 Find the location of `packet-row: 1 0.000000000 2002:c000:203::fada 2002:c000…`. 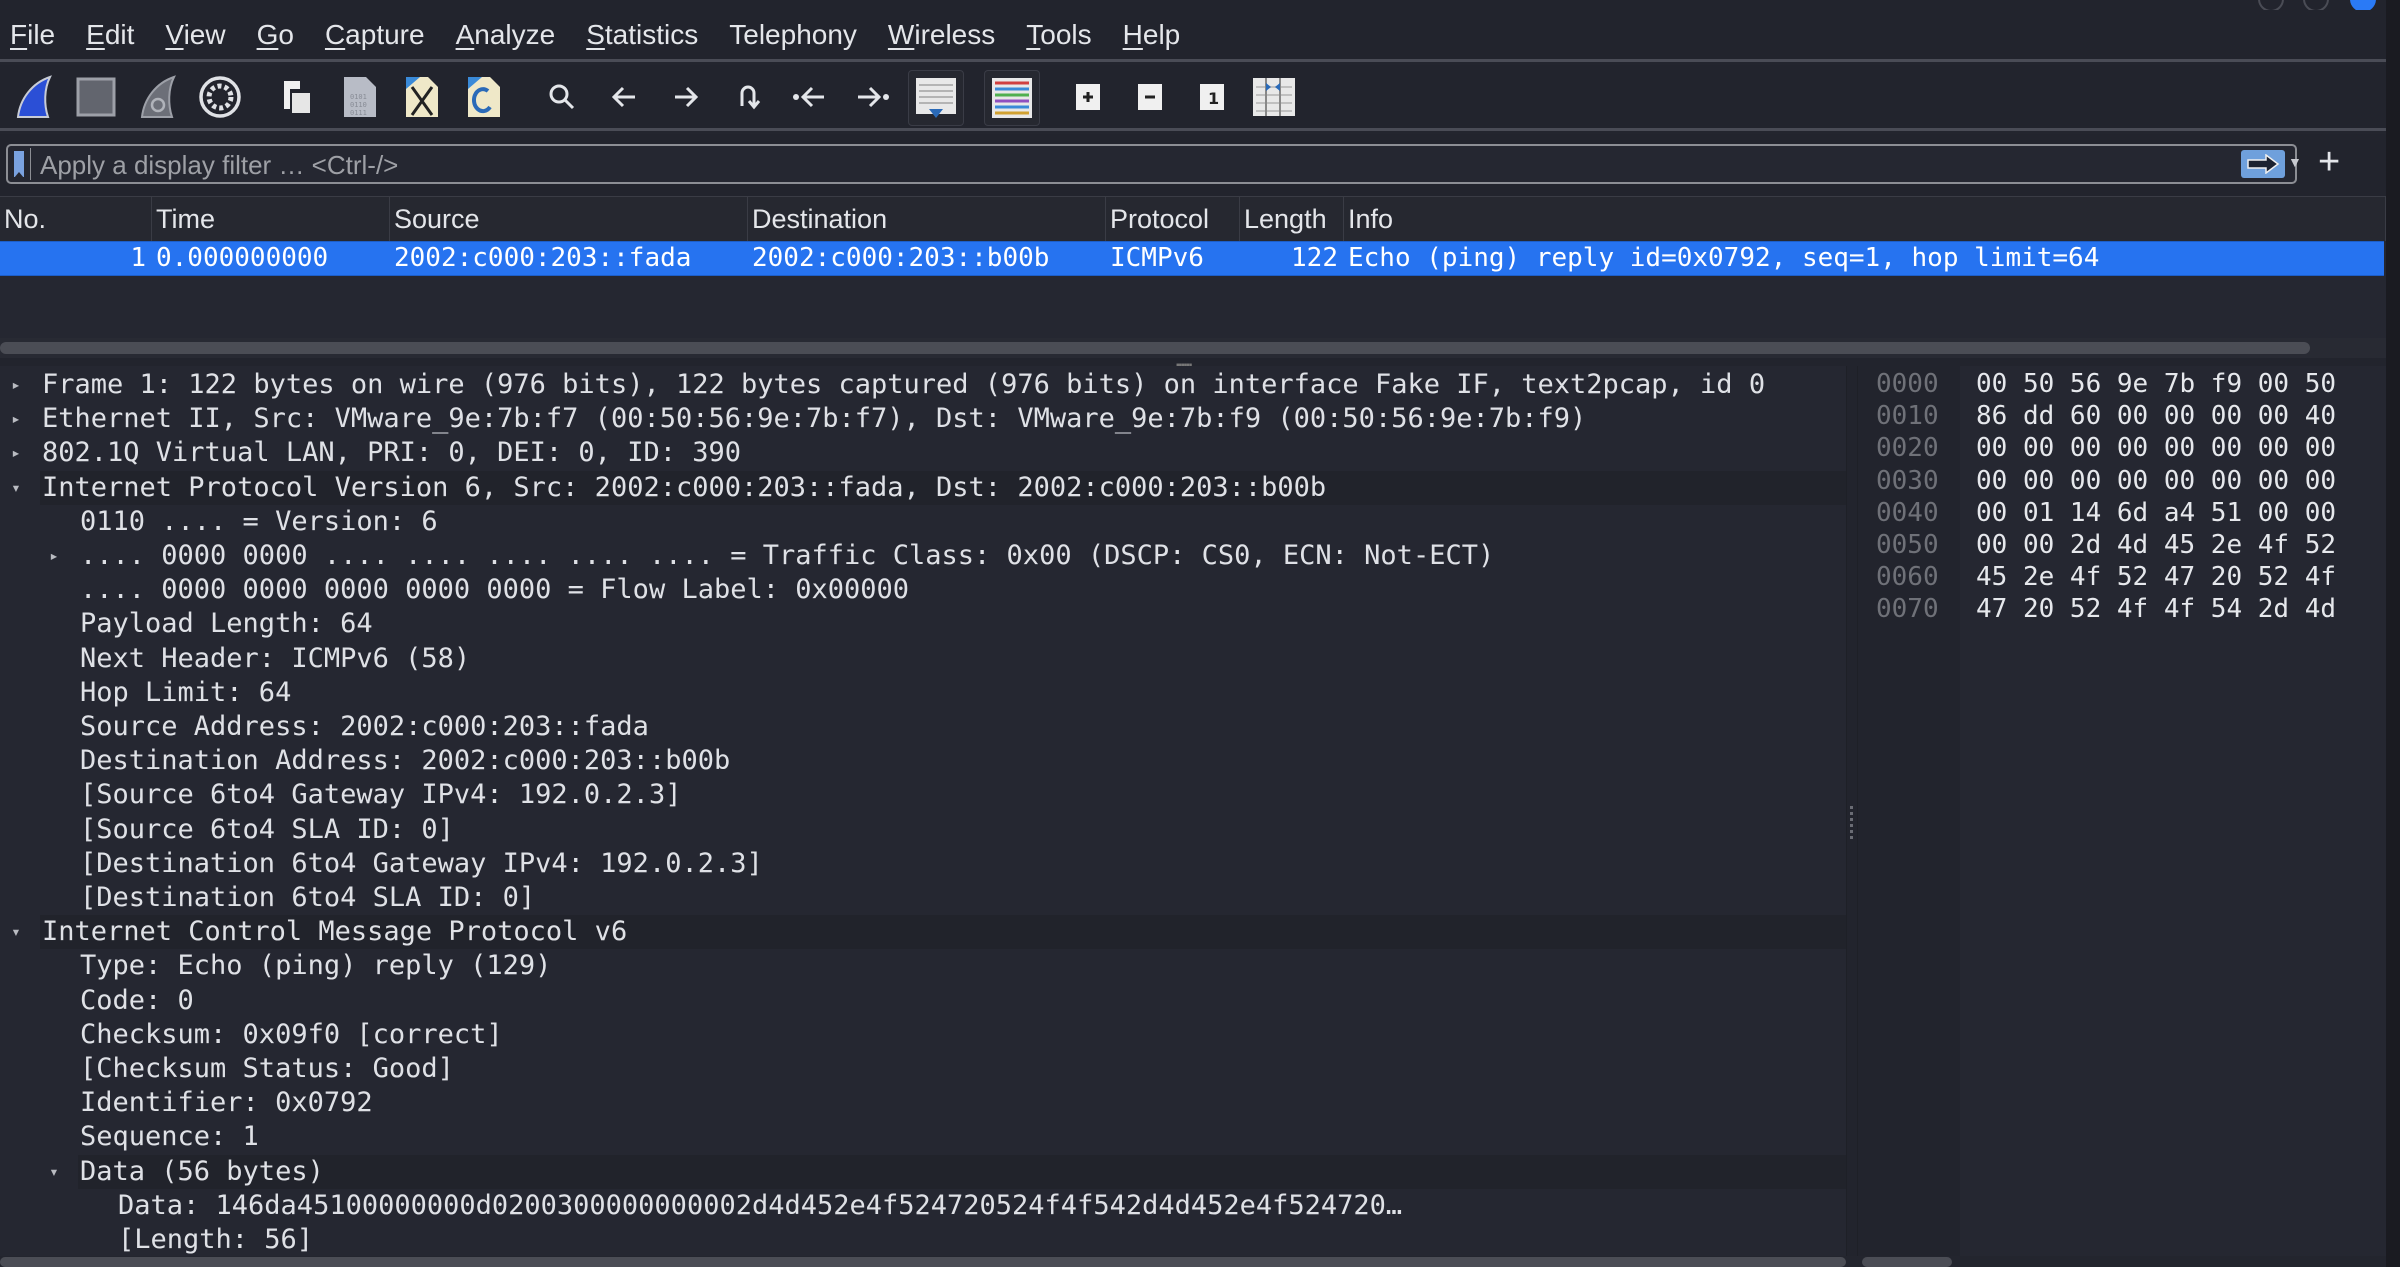

packet-row: 1 0.000000000 2002:c000:203::fada 2002:c000… is located at coordinates (1192, 258).